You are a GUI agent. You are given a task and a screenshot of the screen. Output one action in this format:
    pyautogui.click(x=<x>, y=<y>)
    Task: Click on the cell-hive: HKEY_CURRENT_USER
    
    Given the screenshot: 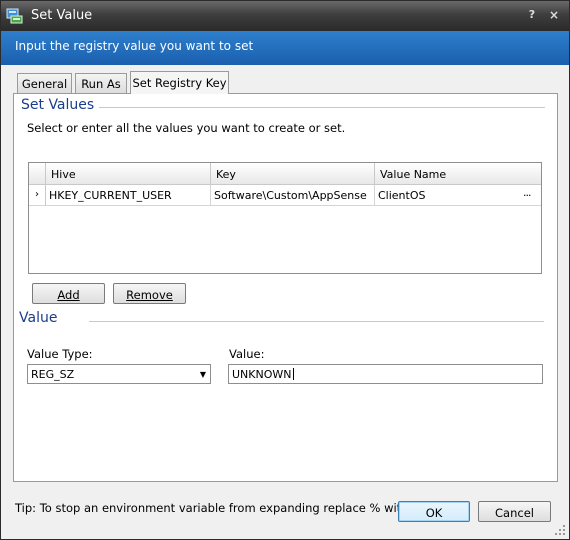 What is the action you would take?
    pyautogui.click(x=128, y=195)
    